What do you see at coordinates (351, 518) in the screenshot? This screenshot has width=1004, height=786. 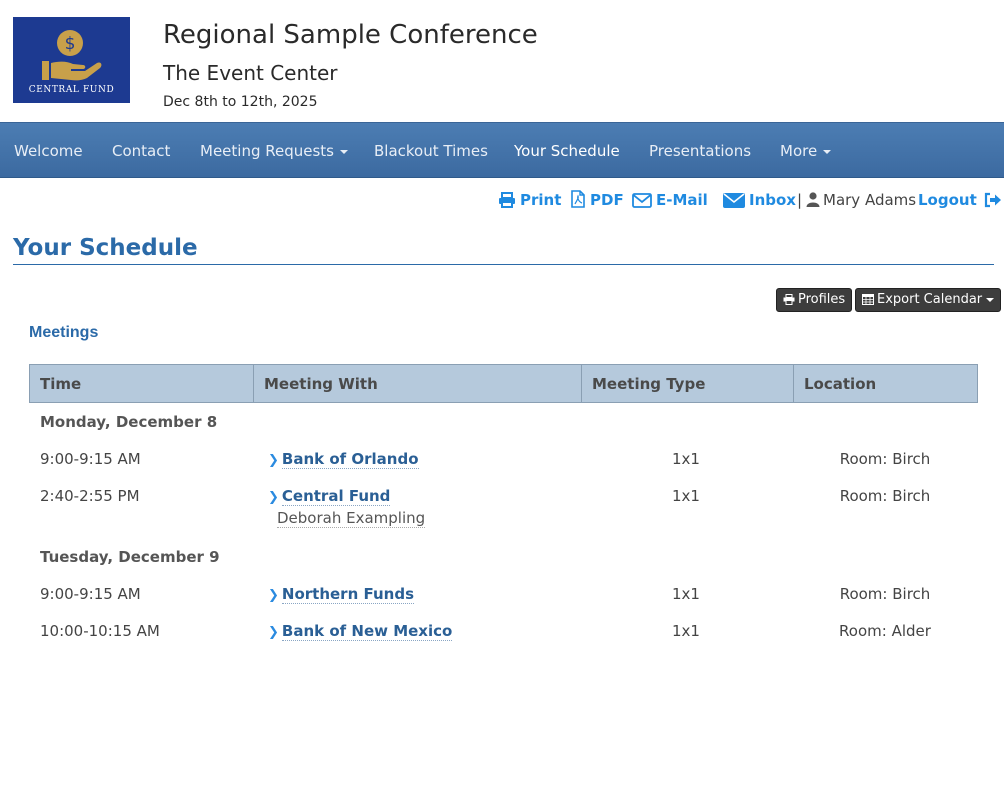 I see `meeting-contact: Deborah Exampling` at bounding box center [351, 518].